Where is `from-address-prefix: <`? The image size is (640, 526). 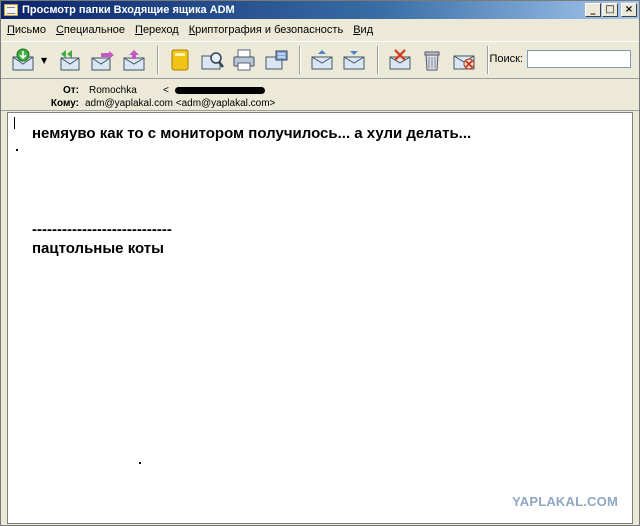 from-address-prefix: < is located at coordinates (166, 90).